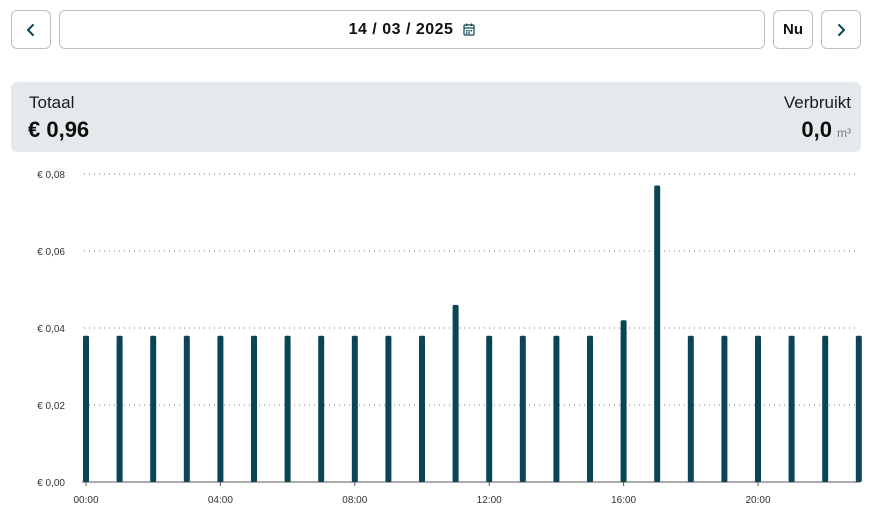 This screenshot has width=876, height=517. What do you see at coordinates (220, 500) in the screenshot?
I see `x-tick-label: 04:00` at bounding box center [220, 500].